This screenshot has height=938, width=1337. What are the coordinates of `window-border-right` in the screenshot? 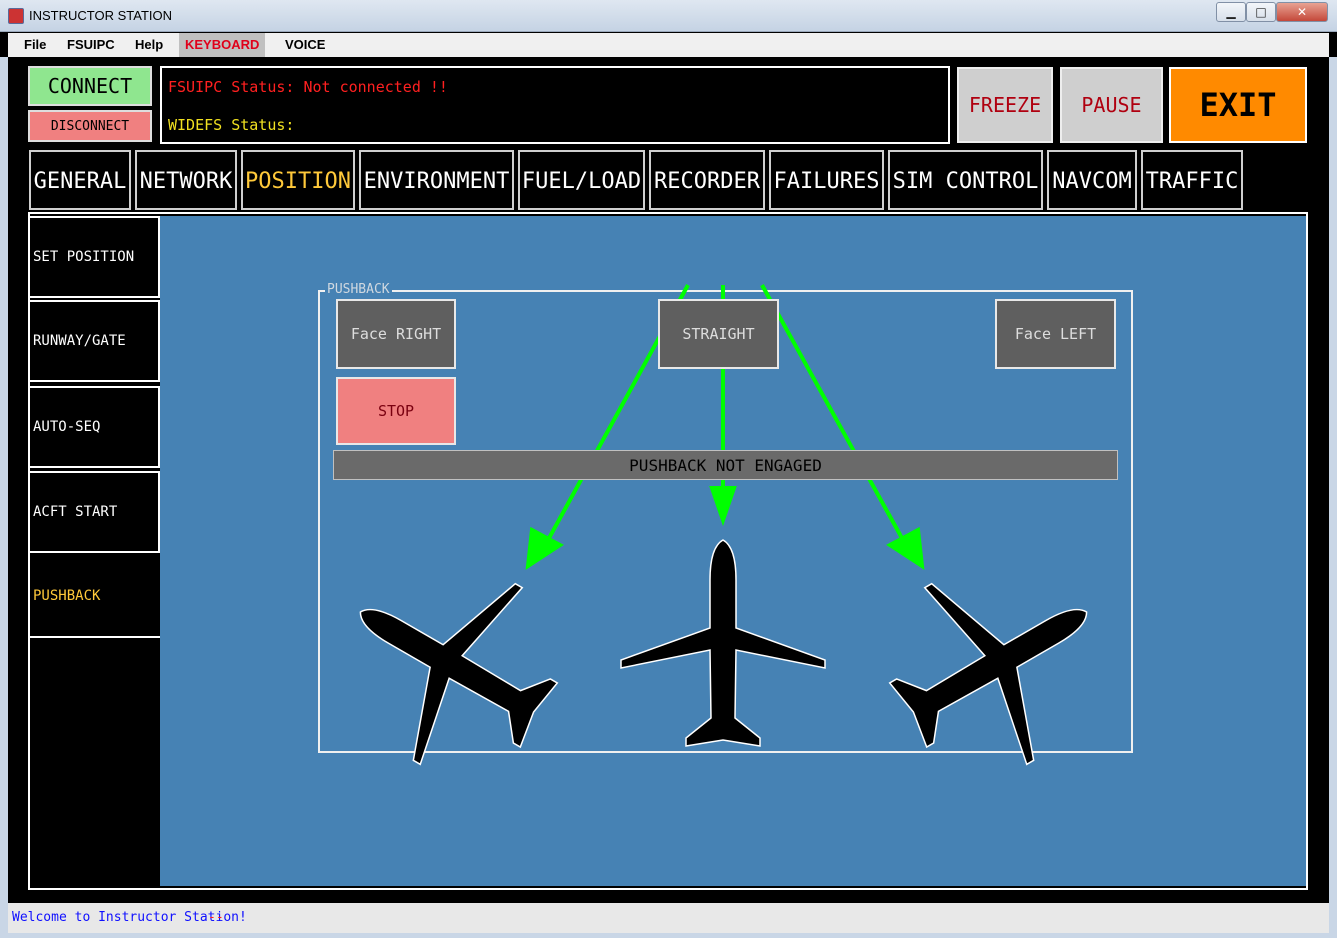 It's located at (1333, 497).